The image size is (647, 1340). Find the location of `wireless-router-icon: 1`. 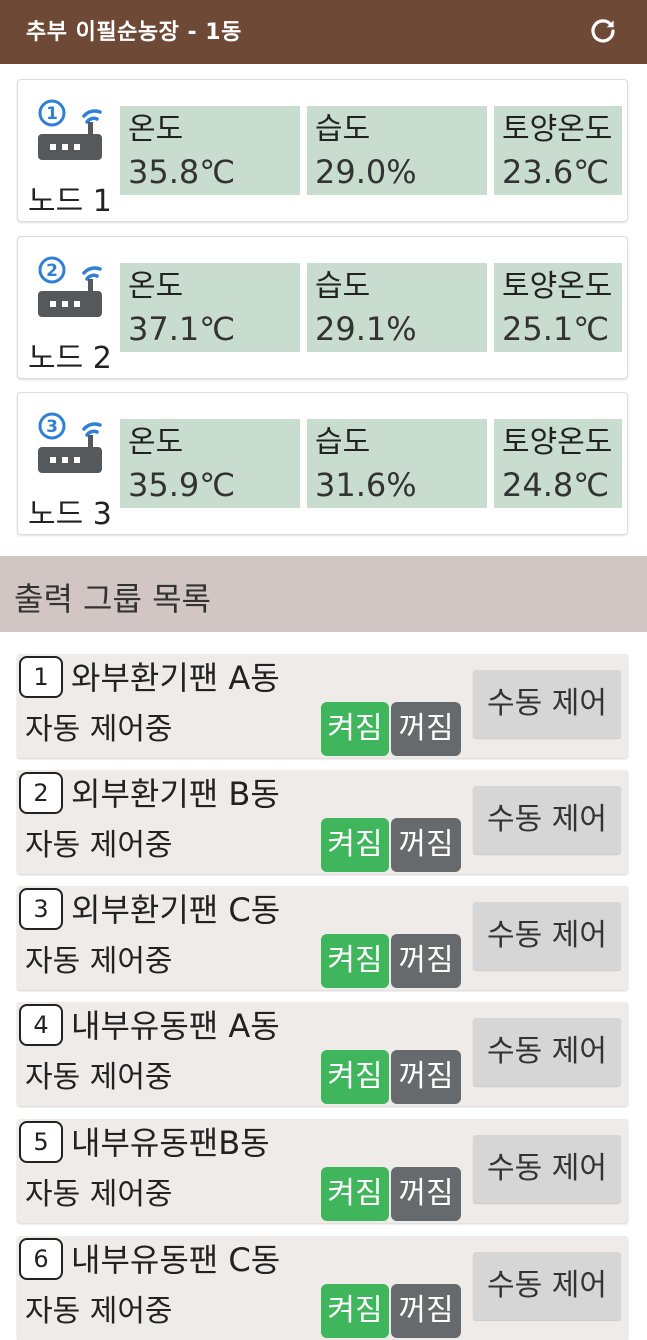

wireless-router-icon: 1 is located at coordinates (70, 129).